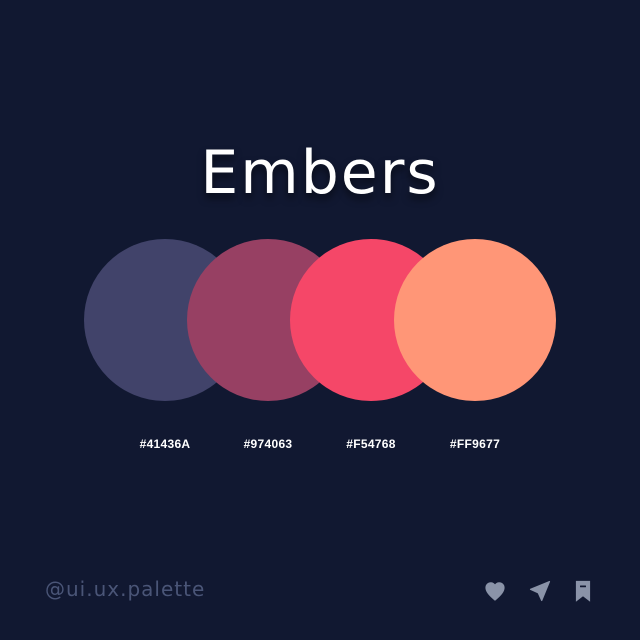  I want to click on account-handle: @ui.ux.palette, so click(125, 589).